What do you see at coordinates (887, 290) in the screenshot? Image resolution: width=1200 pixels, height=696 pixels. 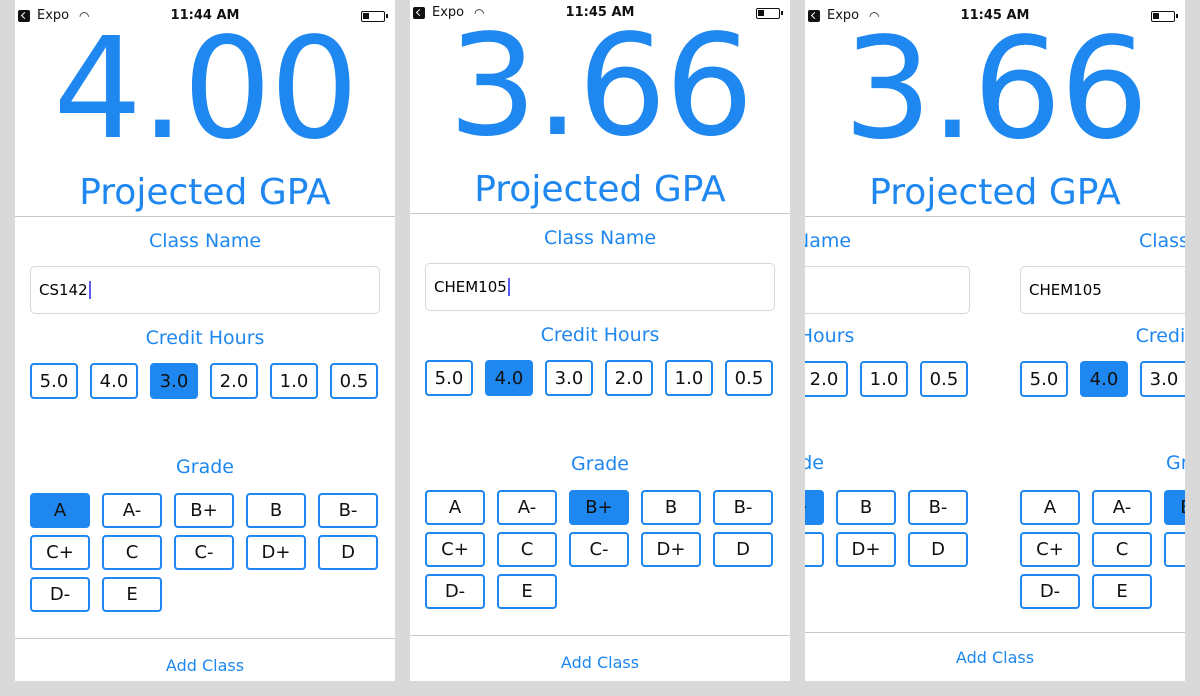 I see `class-name-input` at bounding box center [887, 290].